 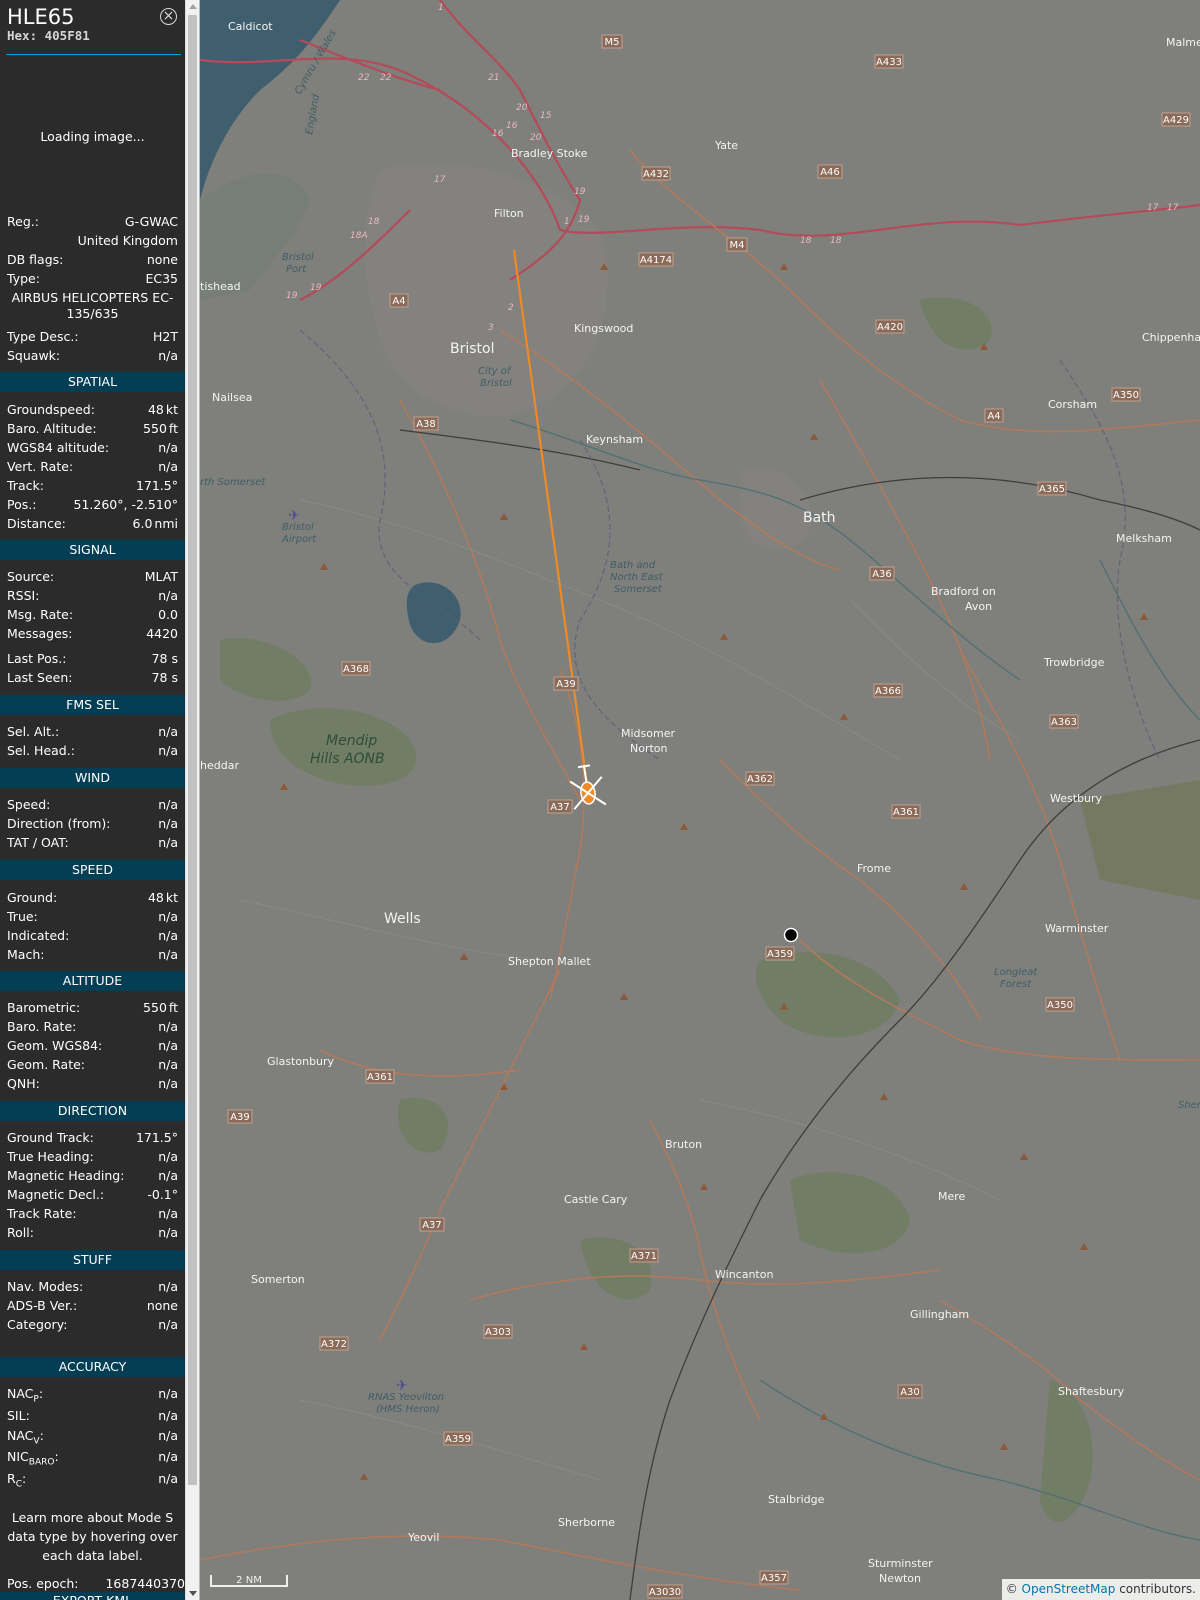 I want to click on nav-modes-value: n/a, so click(x=168, y=1286).